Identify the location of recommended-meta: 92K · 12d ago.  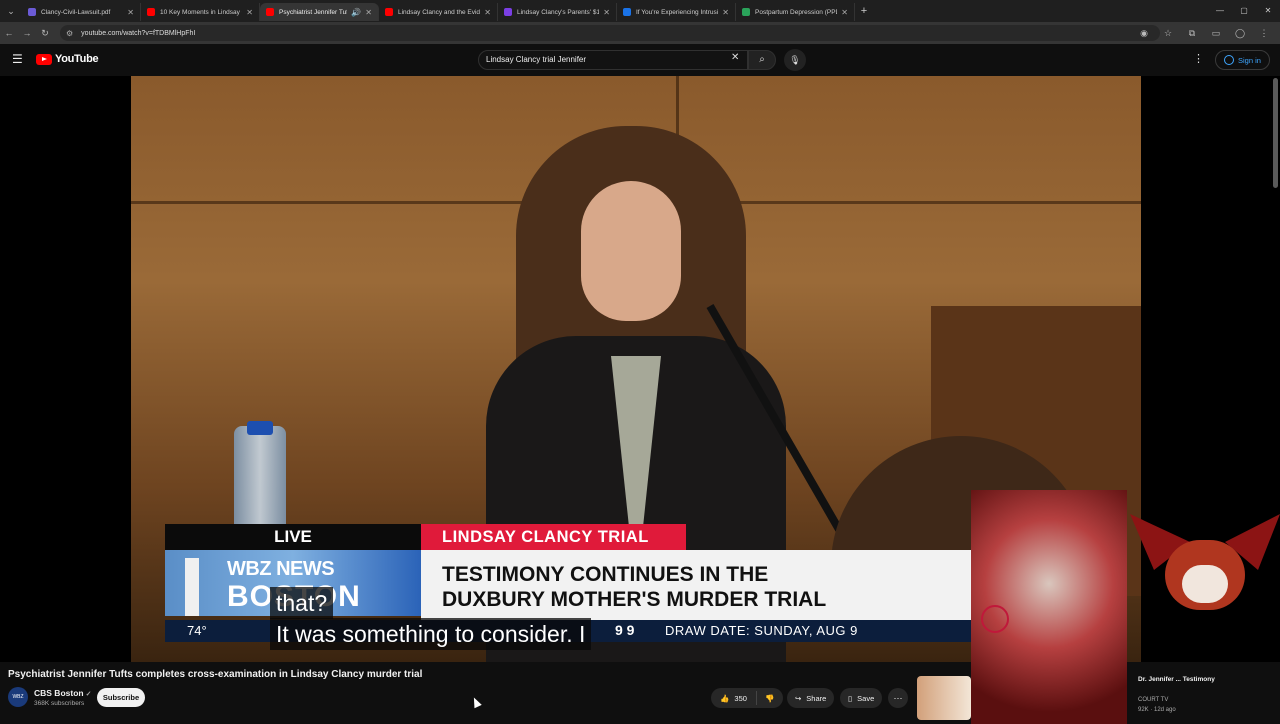
(1157, 710).